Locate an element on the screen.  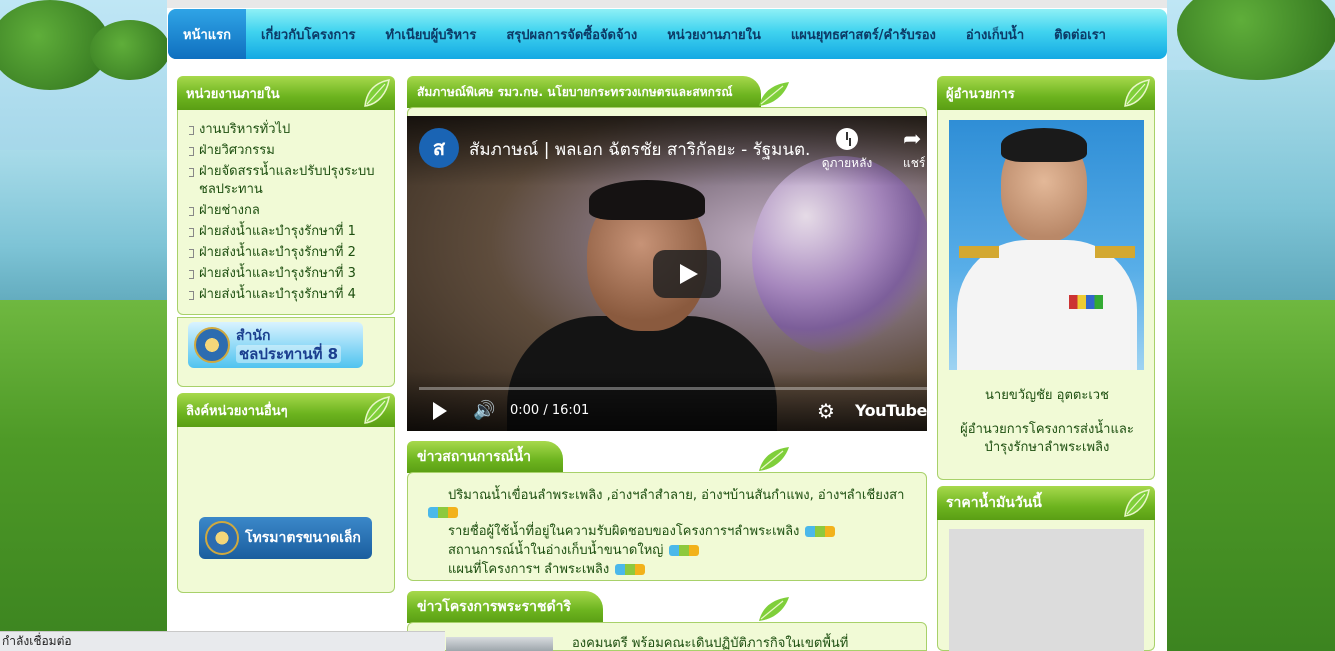
links-body: โทรมาตรขนาดเล็ก is located at coordinates (286, 510).